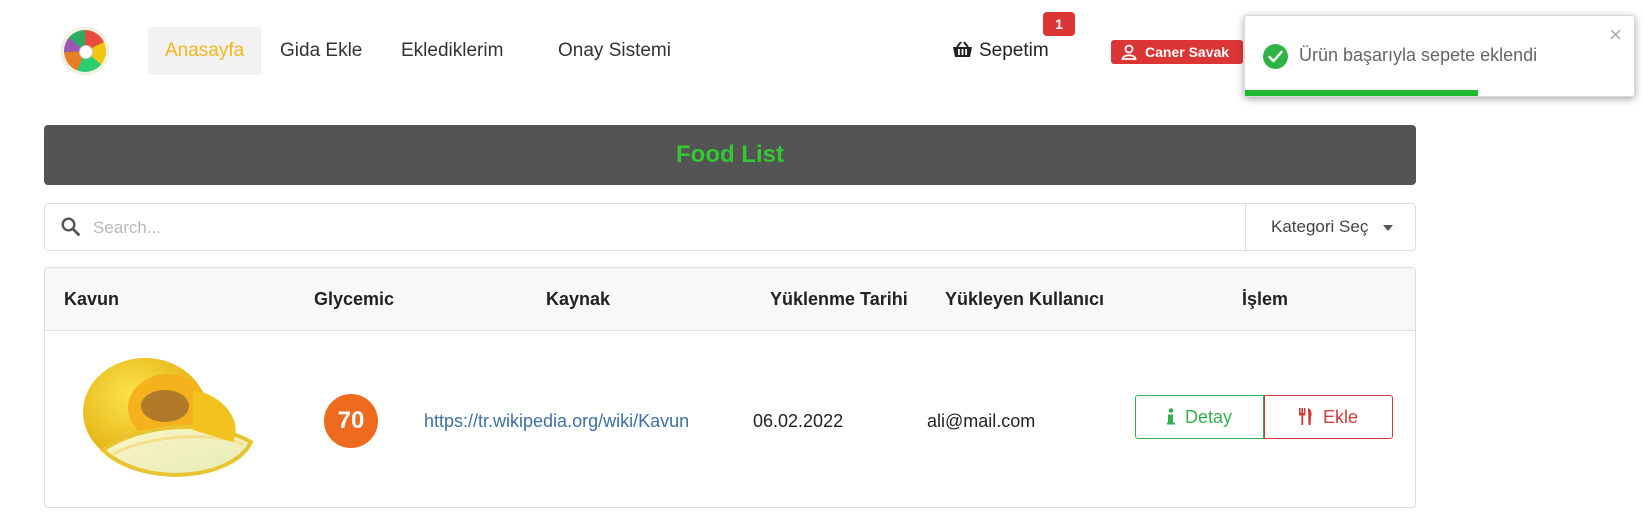 This screenshot has width=1644, height=515. I want to click on detail-button: Detay, so click(1199, 417).